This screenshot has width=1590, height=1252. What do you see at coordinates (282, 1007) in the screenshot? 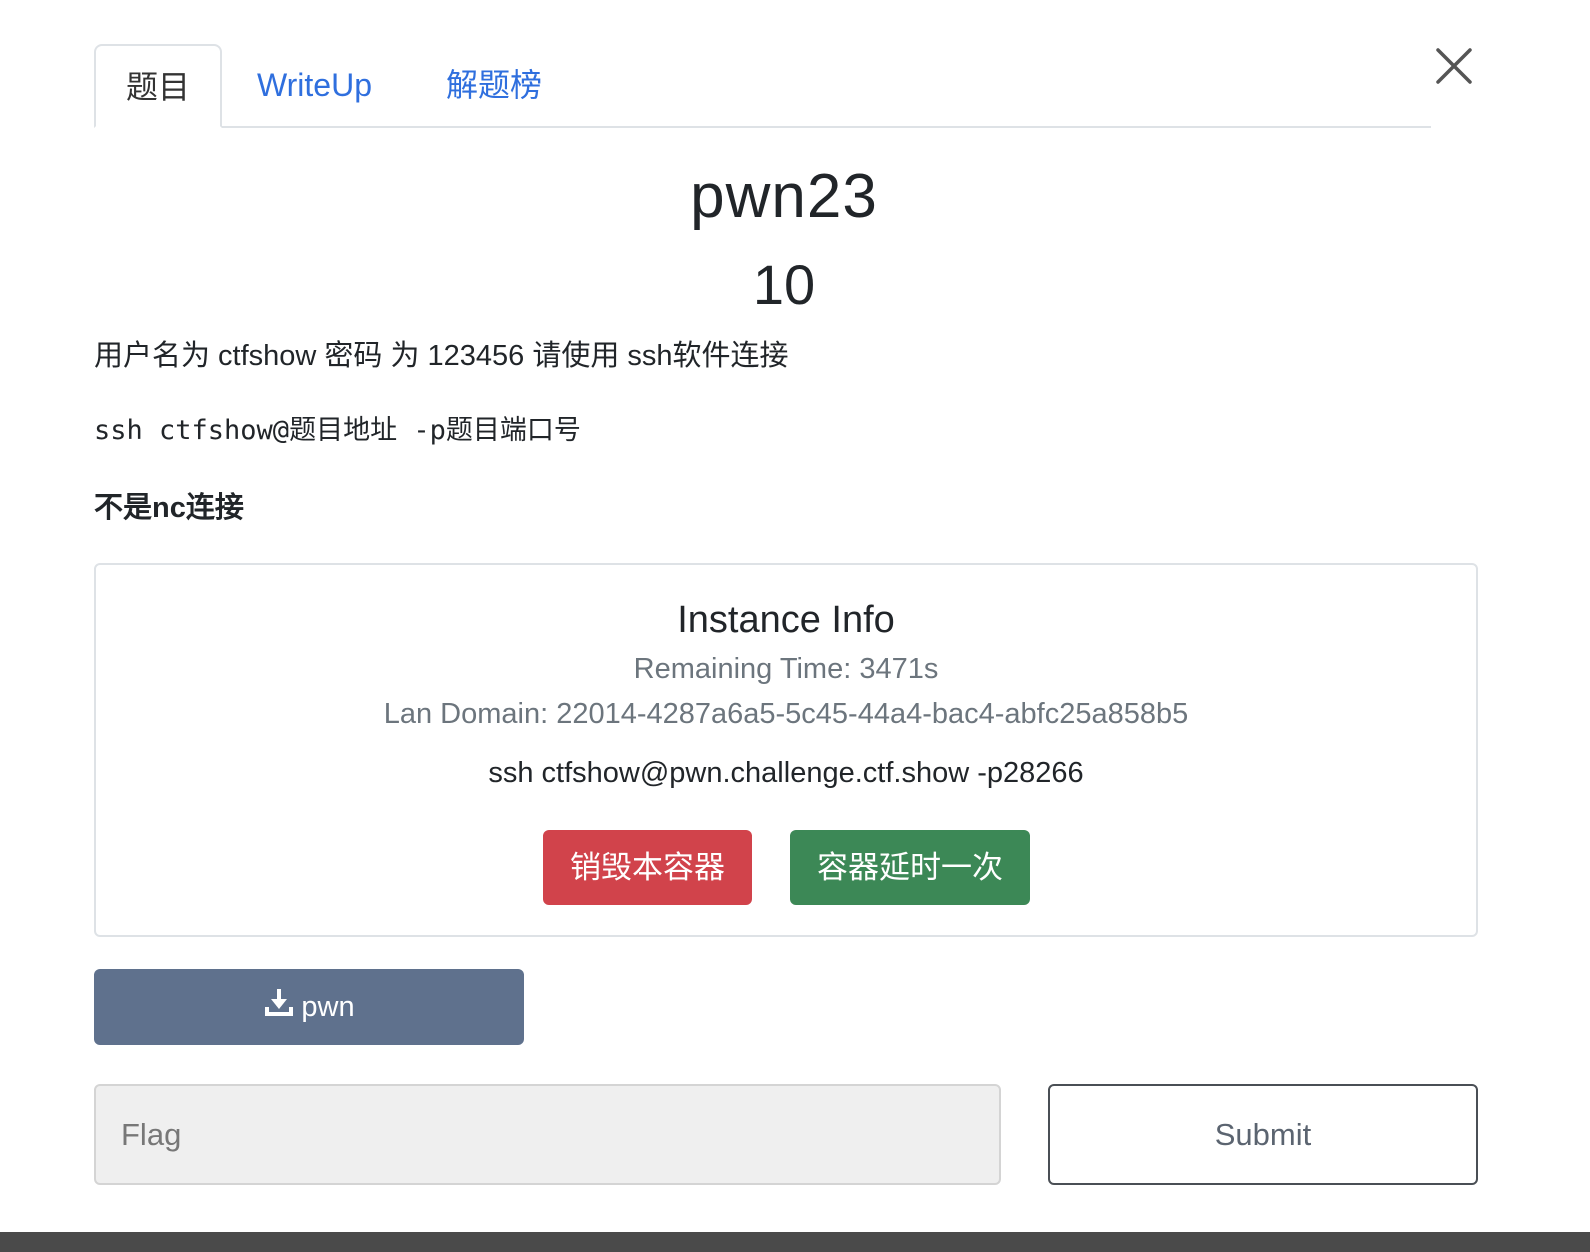
I see `download-icon` at bounding box center [282, 1007].